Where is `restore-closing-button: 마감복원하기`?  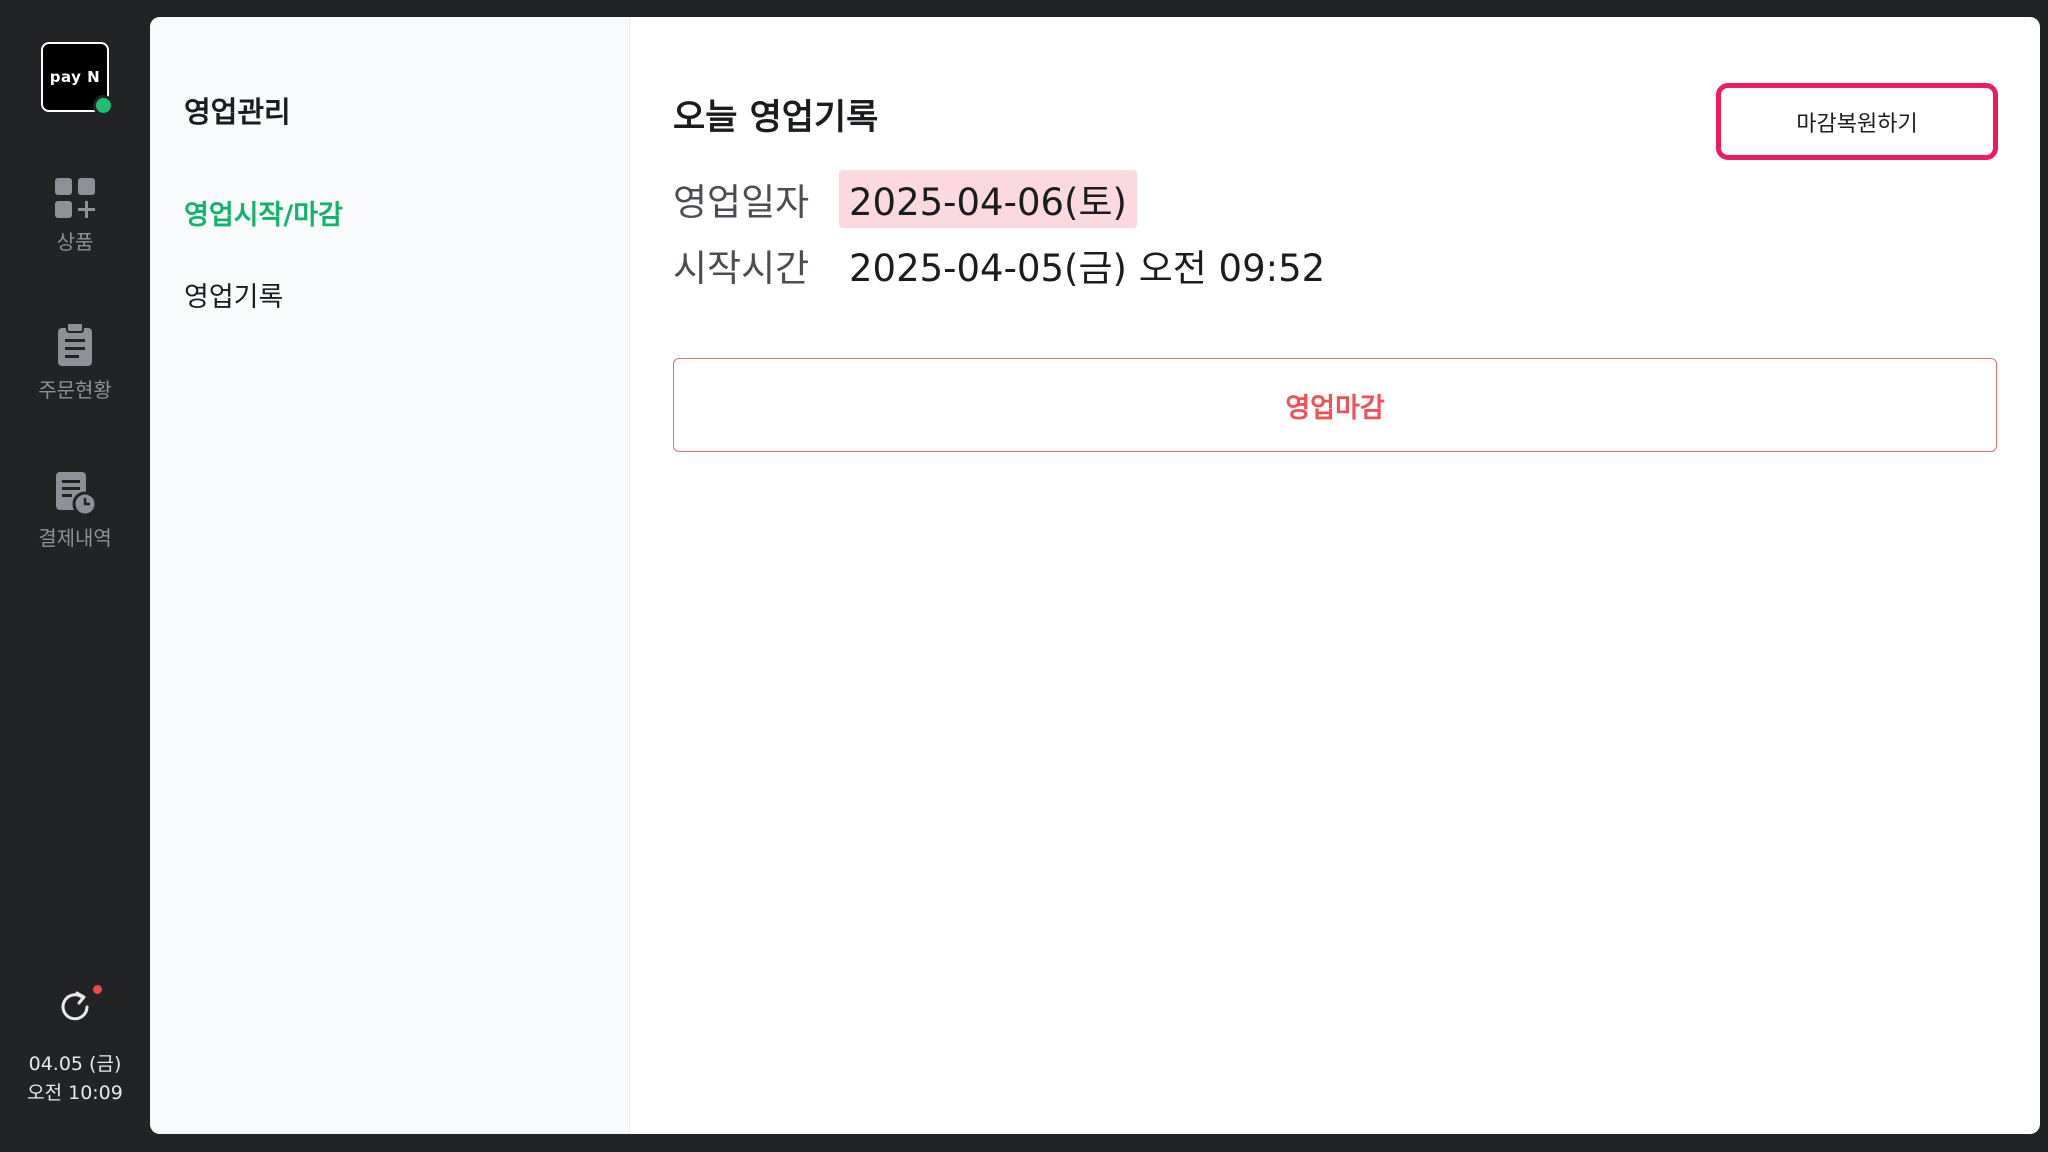 restore-closing-button: 마감복원하기 is located at coordinates (1857, 121).